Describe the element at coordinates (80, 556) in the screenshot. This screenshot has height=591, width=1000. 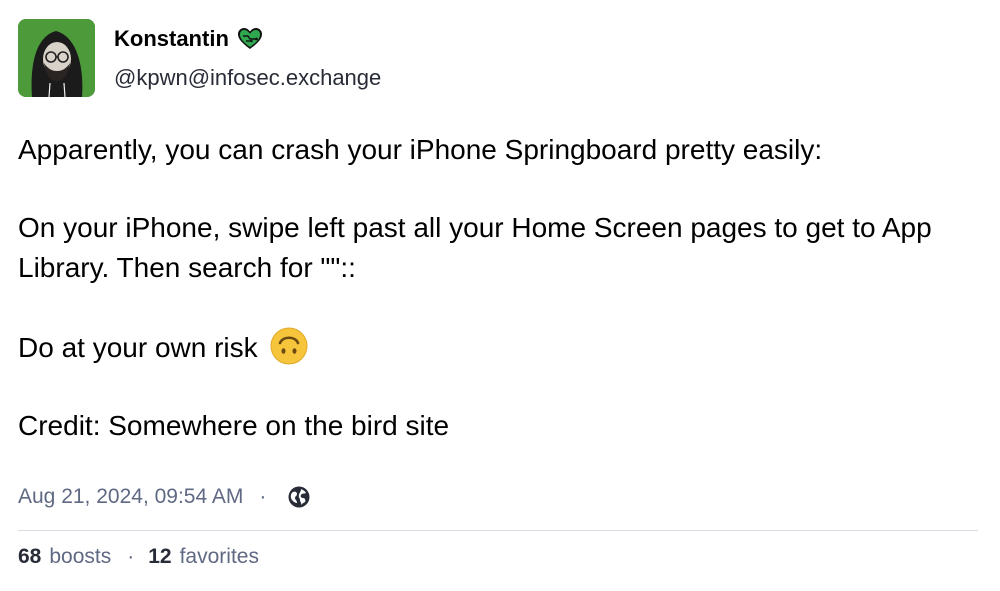
I see `boosts-label: boosts` at that location.